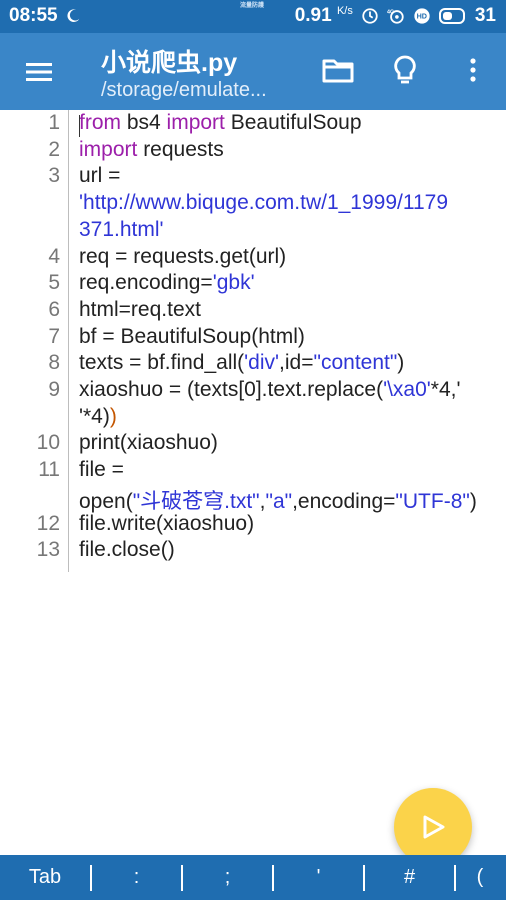 The width and height of the screenshot is (506, 900). I want to click on status-center-text: 流量防護, so click(252, 6).